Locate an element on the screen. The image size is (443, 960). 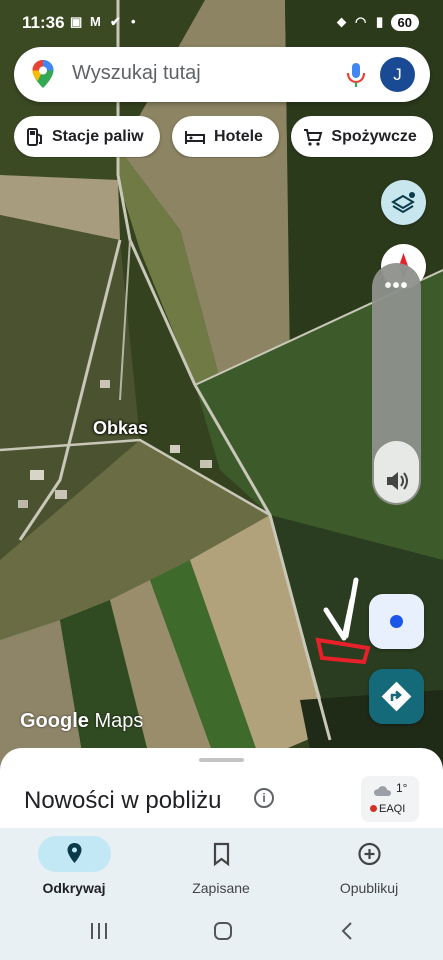
microphone-icon is located at coordinates (356, 75).